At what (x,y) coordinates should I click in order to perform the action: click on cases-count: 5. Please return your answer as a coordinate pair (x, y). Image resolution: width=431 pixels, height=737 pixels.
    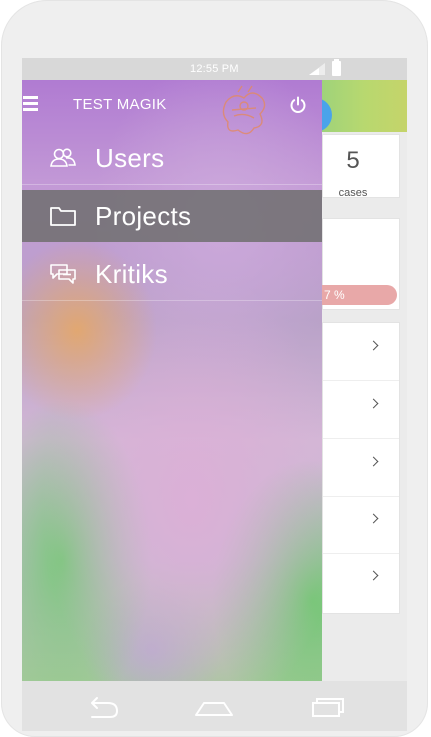
    Looking at the image, I should click on (353, 160).